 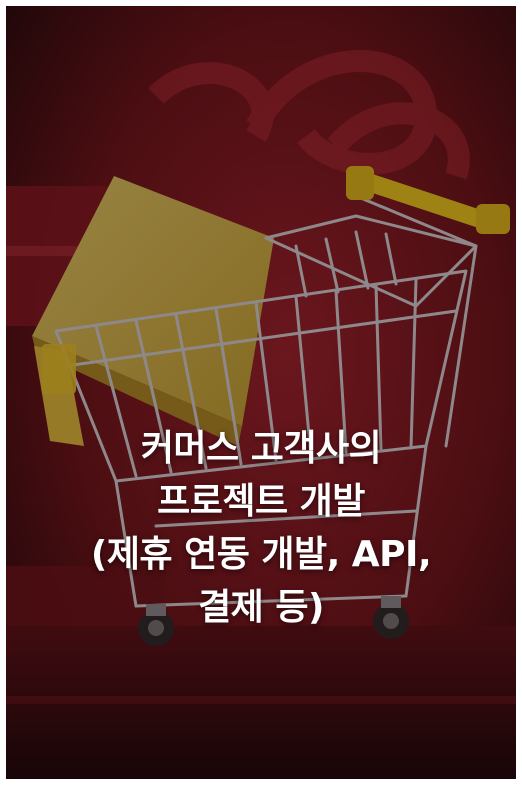 What do you see at coordinates (261, 501) in the screenshot?
I see `headline-line-2: 프로젝트 개발` at bounding box center [261, 501].